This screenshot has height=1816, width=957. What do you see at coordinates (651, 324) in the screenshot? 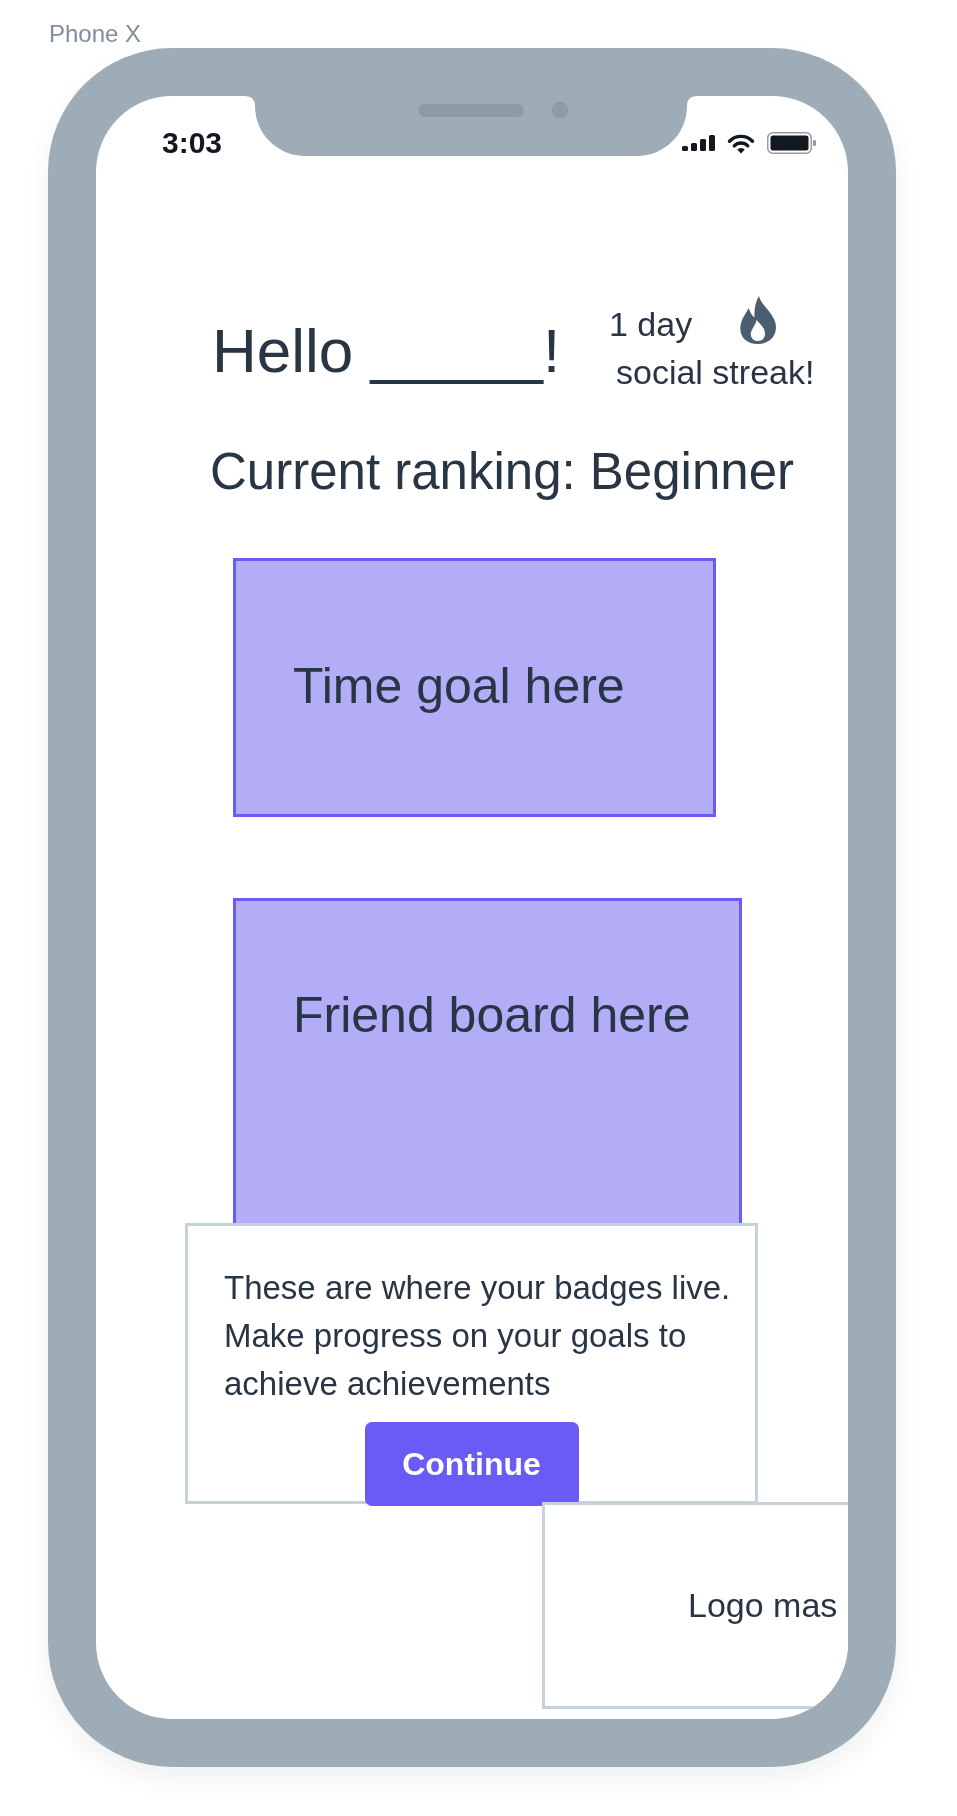
I see `streak-count: 1 day` at bounding box center [651, 324].